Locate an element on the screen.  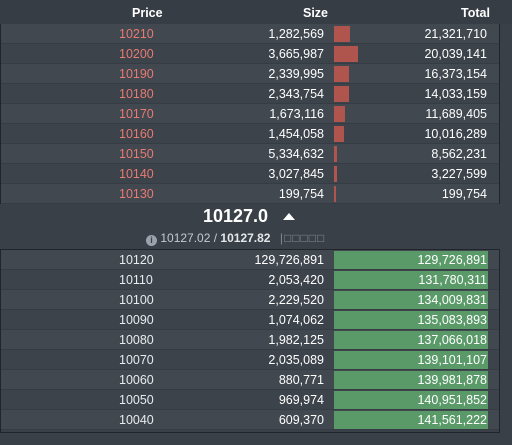
bid-size: 2,053,420 is located at coordinates (296, 280).